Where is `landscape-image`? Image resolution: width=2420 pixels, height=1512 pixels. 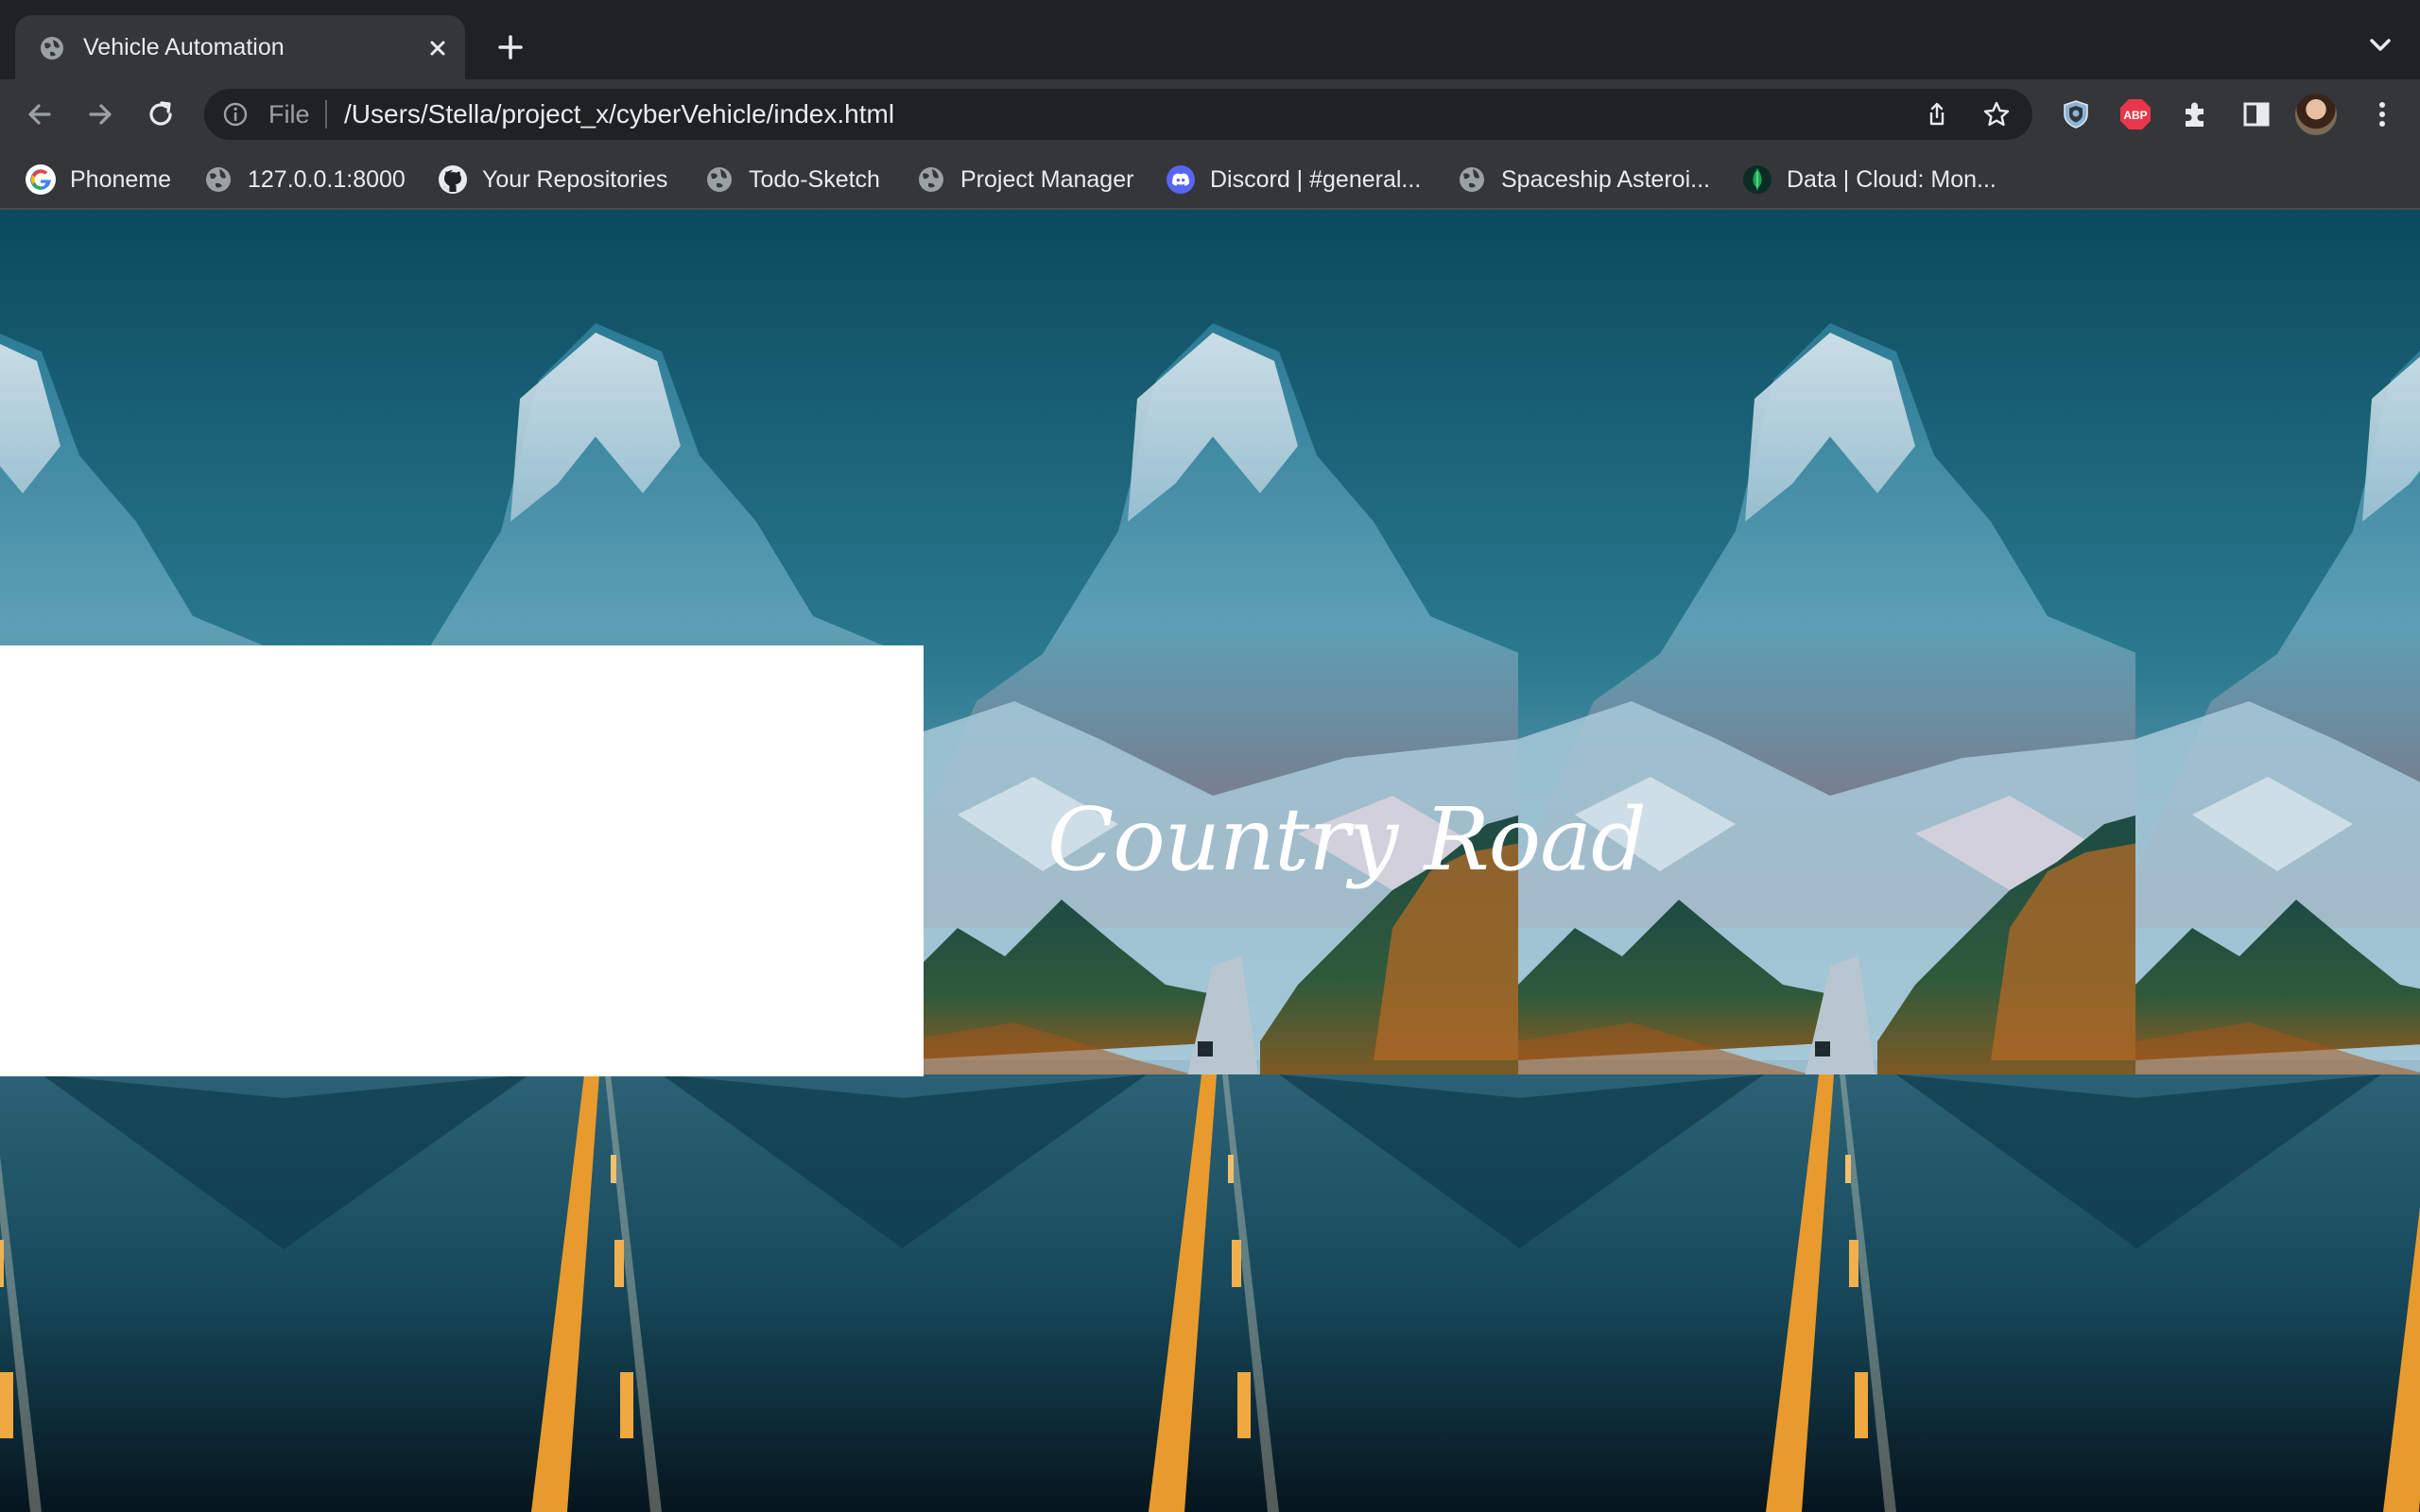
landscape-image is located at coordinates (2277, 861).